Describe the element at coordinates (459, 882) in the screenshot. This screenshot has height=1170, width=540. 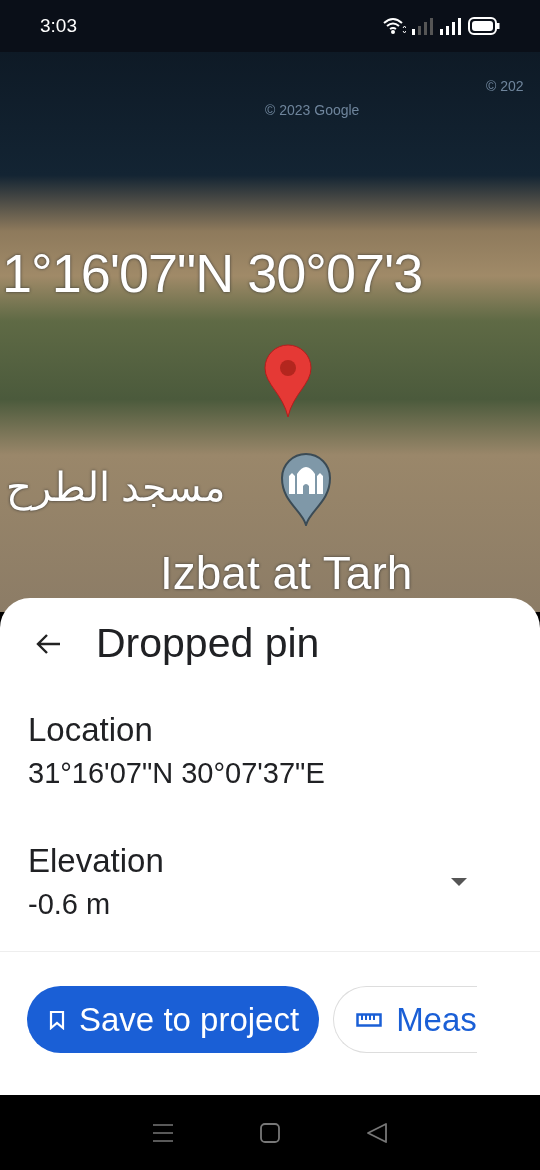
I see `dropdown-caret-icon` at that location.